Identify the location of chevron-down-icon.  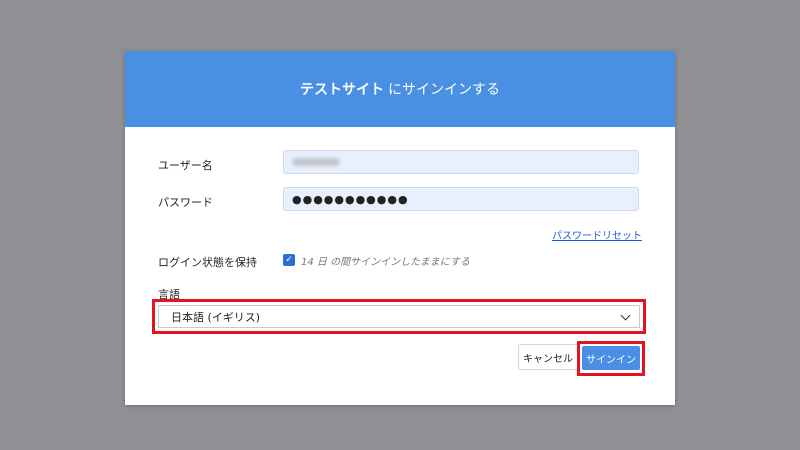
(625, 315).